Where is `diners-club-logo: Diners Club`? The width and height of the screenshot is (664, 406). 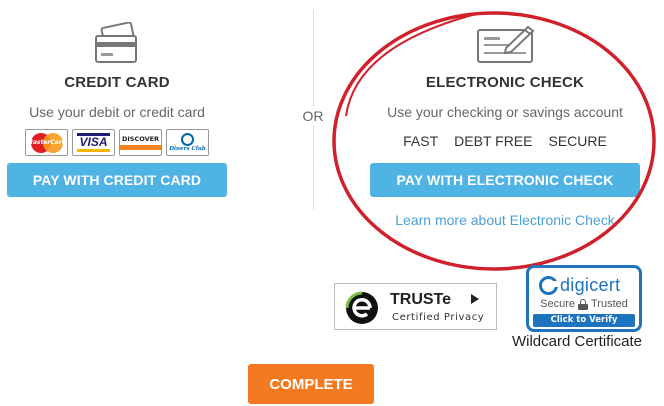
diners-club-logo: Diners Club is located at coordinates (187, 142).